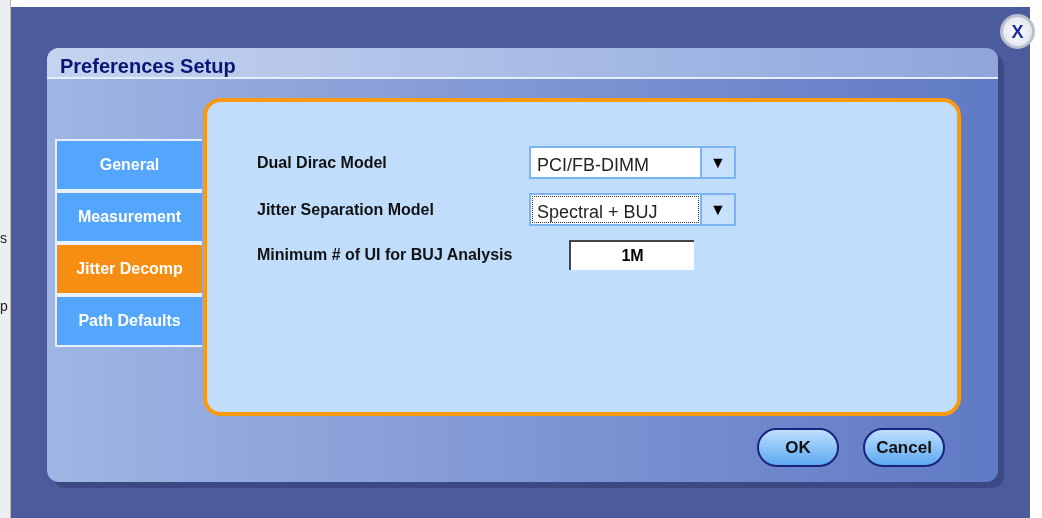 The height and width of the screenshot is (518, 1042). I want to click on close-button: X, so click(1017, 31).